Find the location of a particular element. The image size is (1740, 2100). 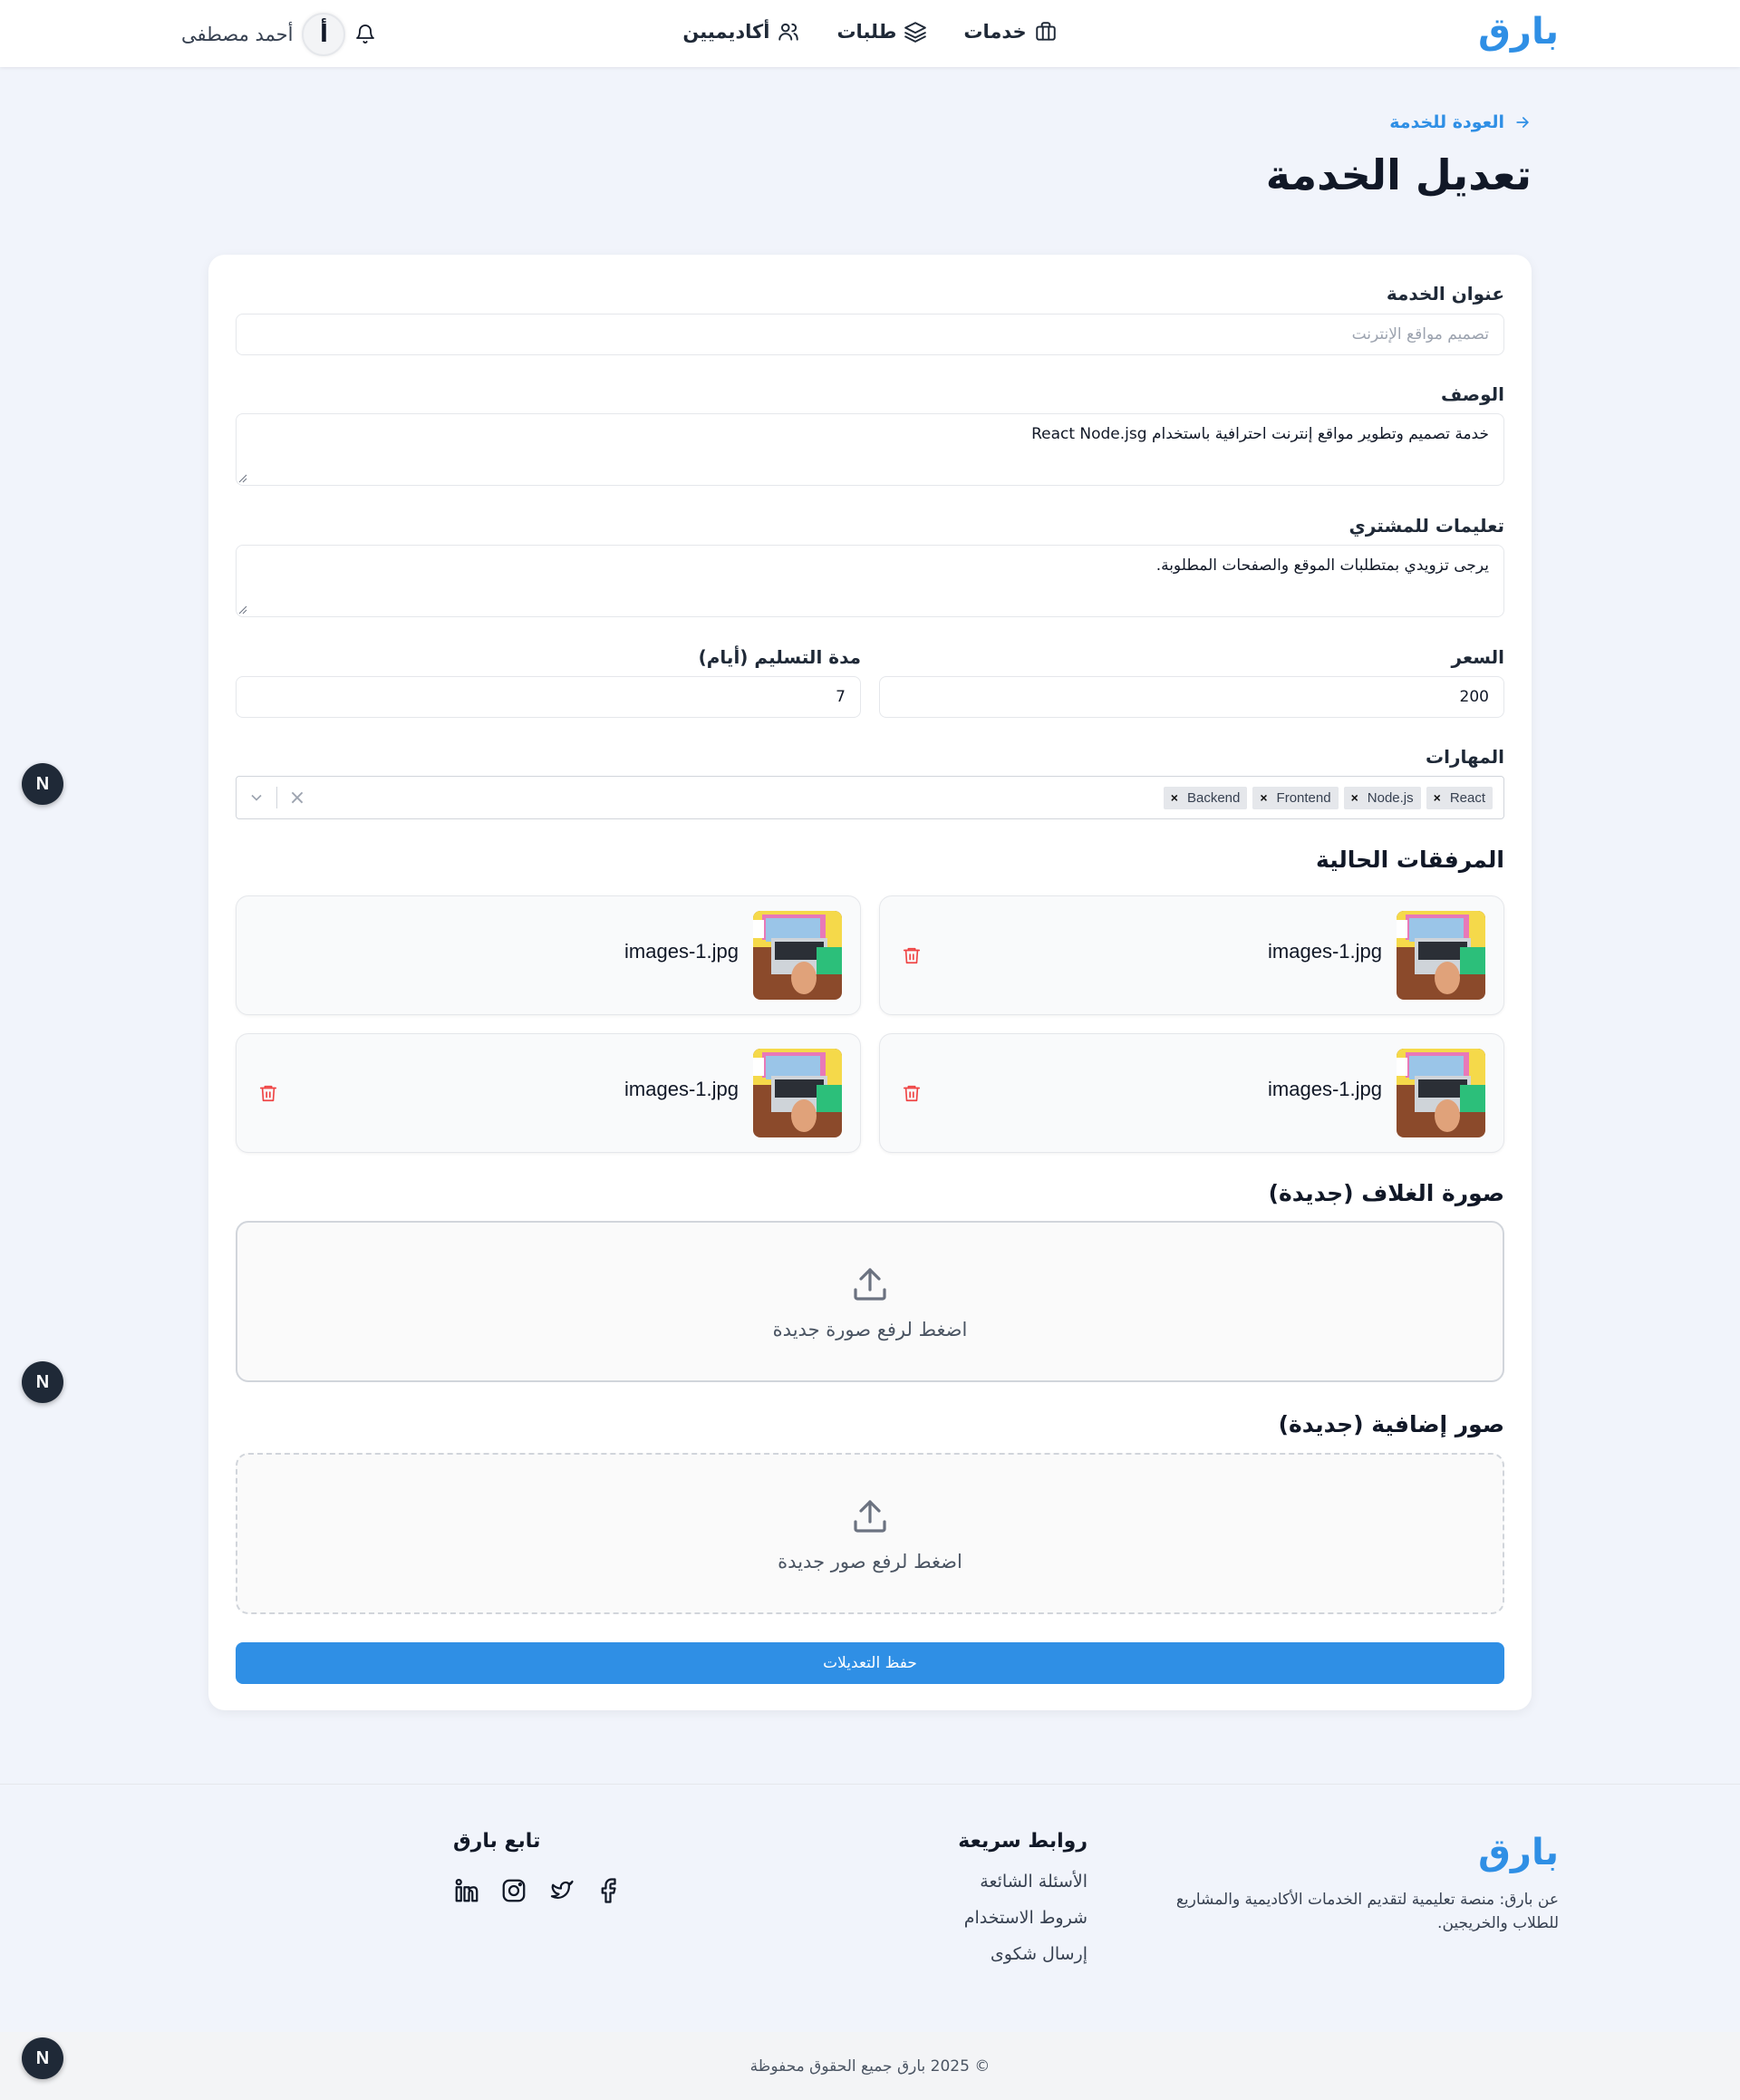

skills-multiselect: React × Node.js × Frontend × Backend × × is located at coordinates (870, 797).